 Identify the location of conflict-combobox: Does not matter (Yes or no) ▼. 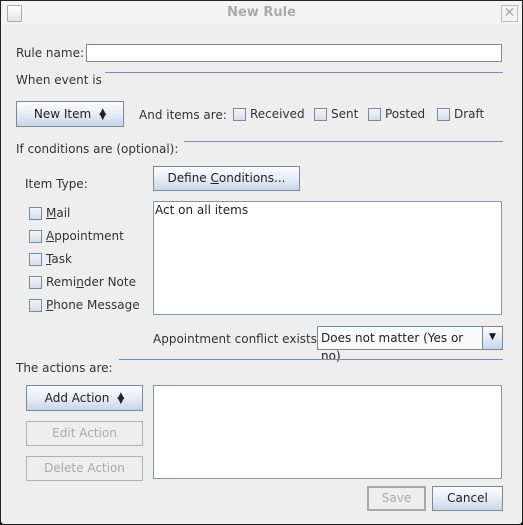
(410, 344).